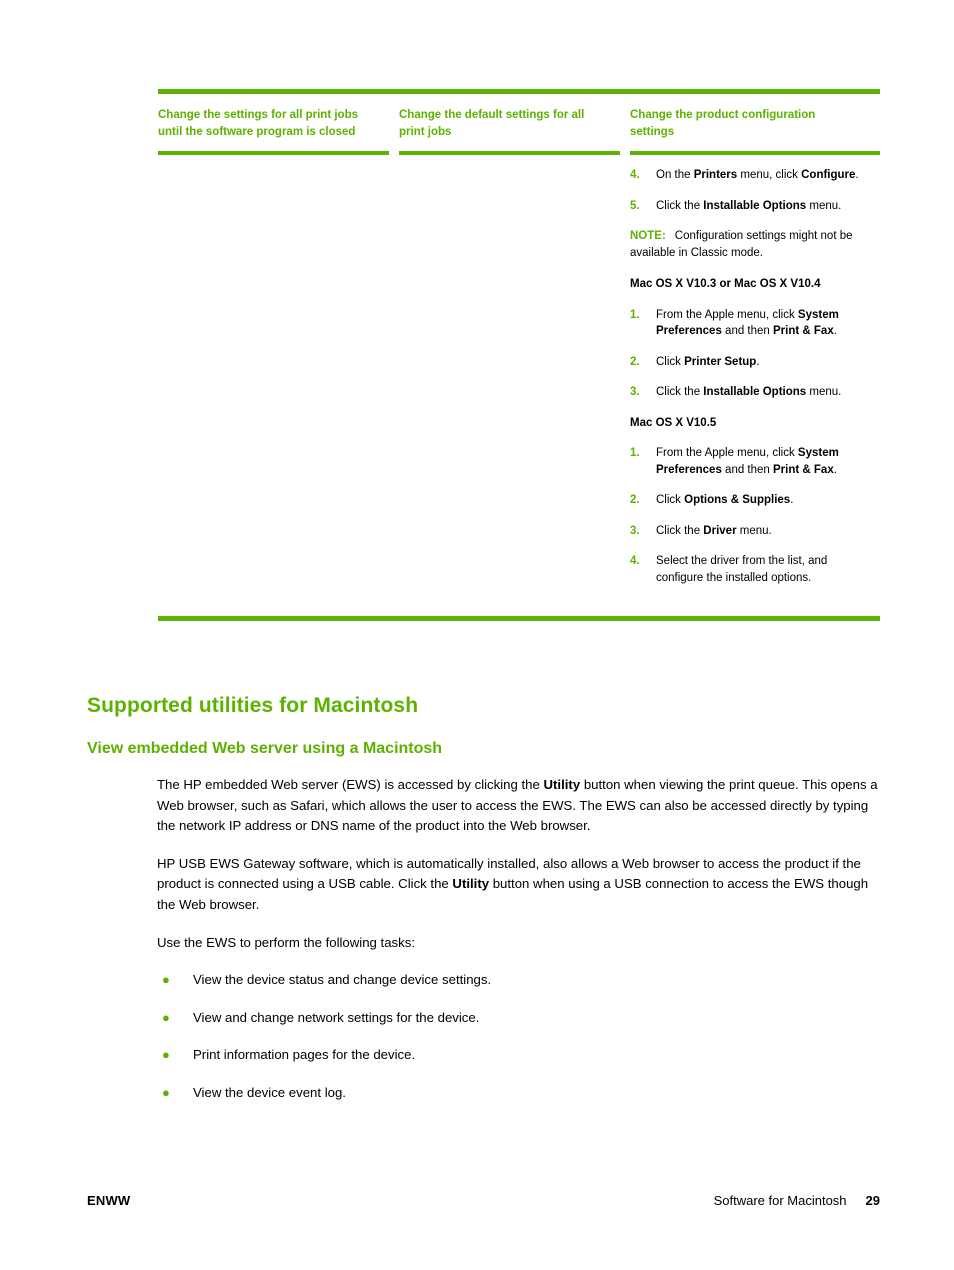 The width and height of the screenshot is (954, 1270). I want to click on numbered-step: 2. Click Options & Supplies., so click(746, 500).